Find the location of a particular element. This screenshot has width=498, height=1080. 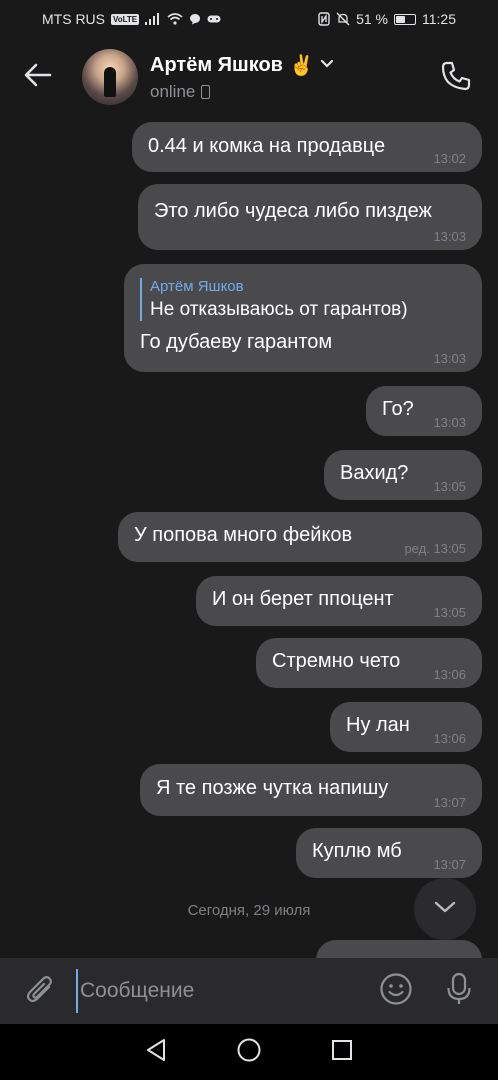

nfc-icon is located at coordinates (324, 19).